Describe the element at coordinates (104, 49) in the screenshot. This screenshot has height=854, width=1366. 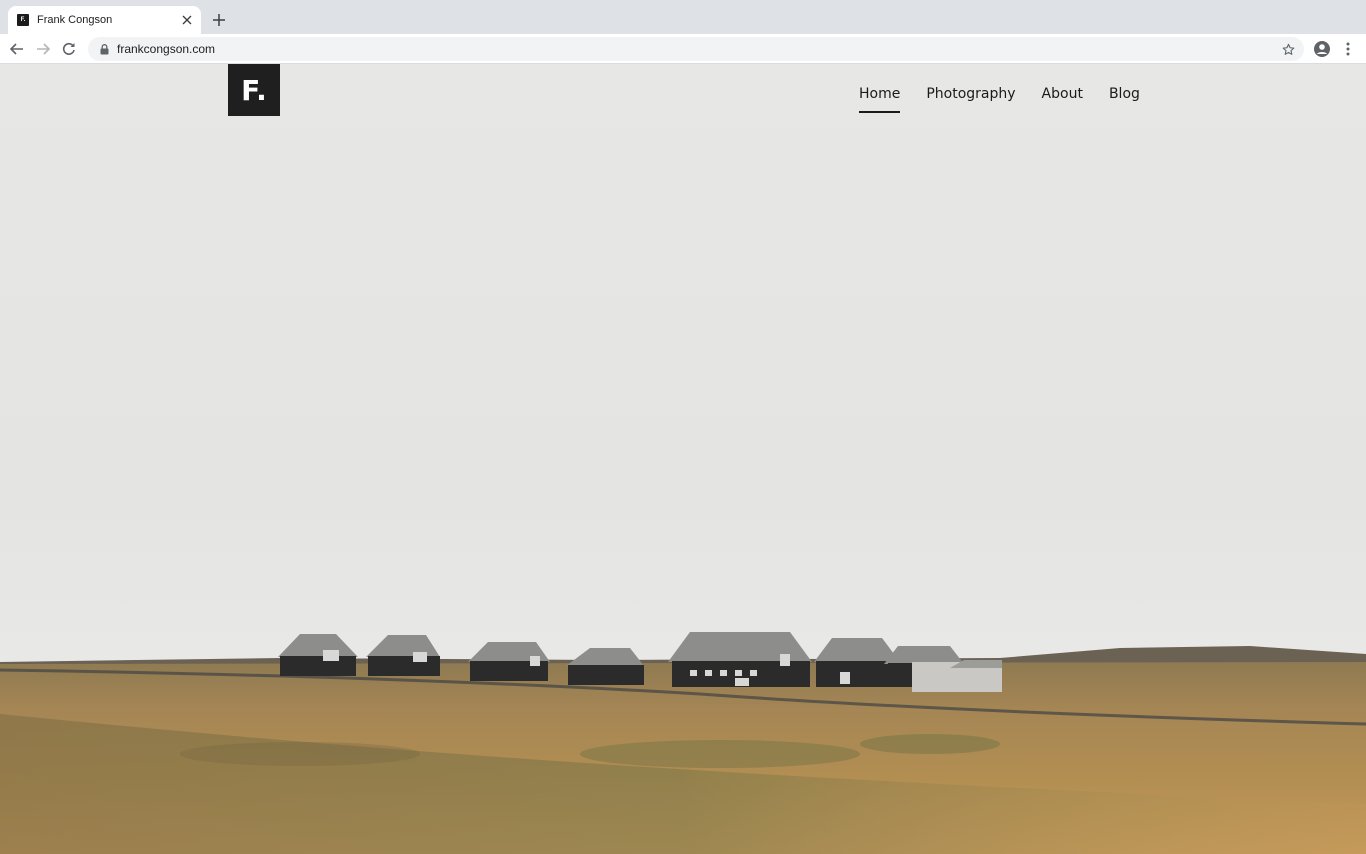
I see `lock-icon` at that location.